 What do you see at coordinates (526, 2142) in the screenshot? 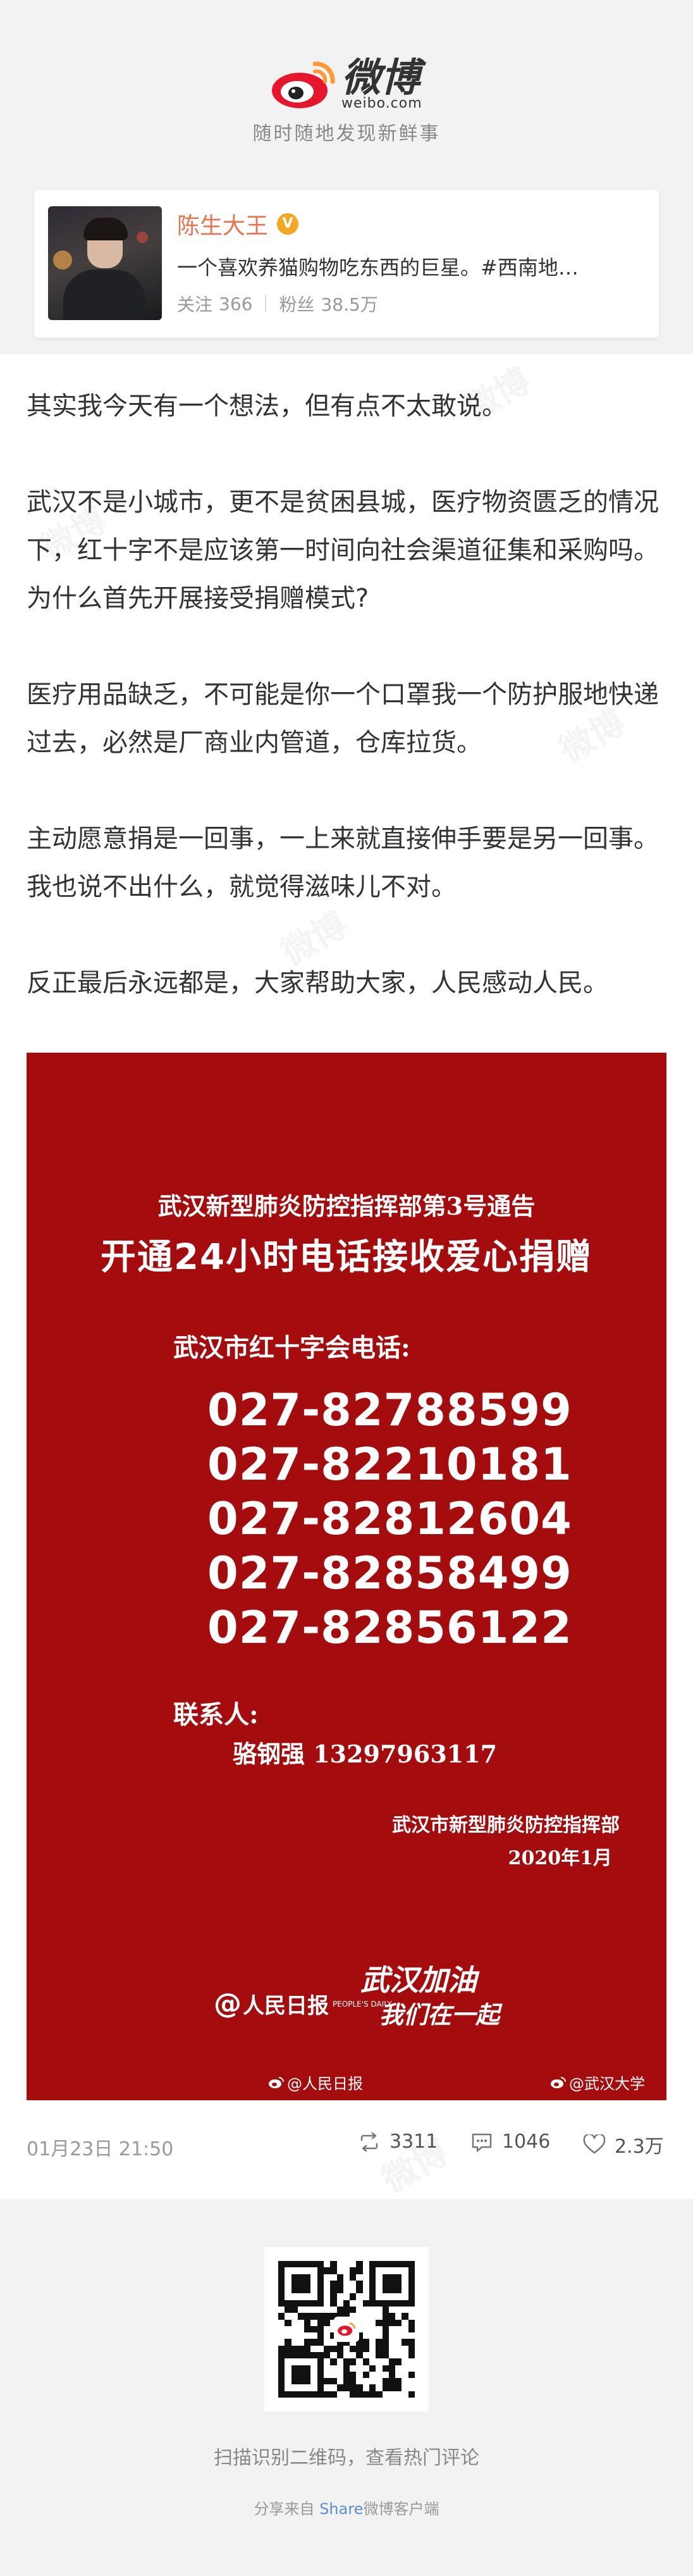
I see `comment-count: 1046` at bounding box center [526, 2142].